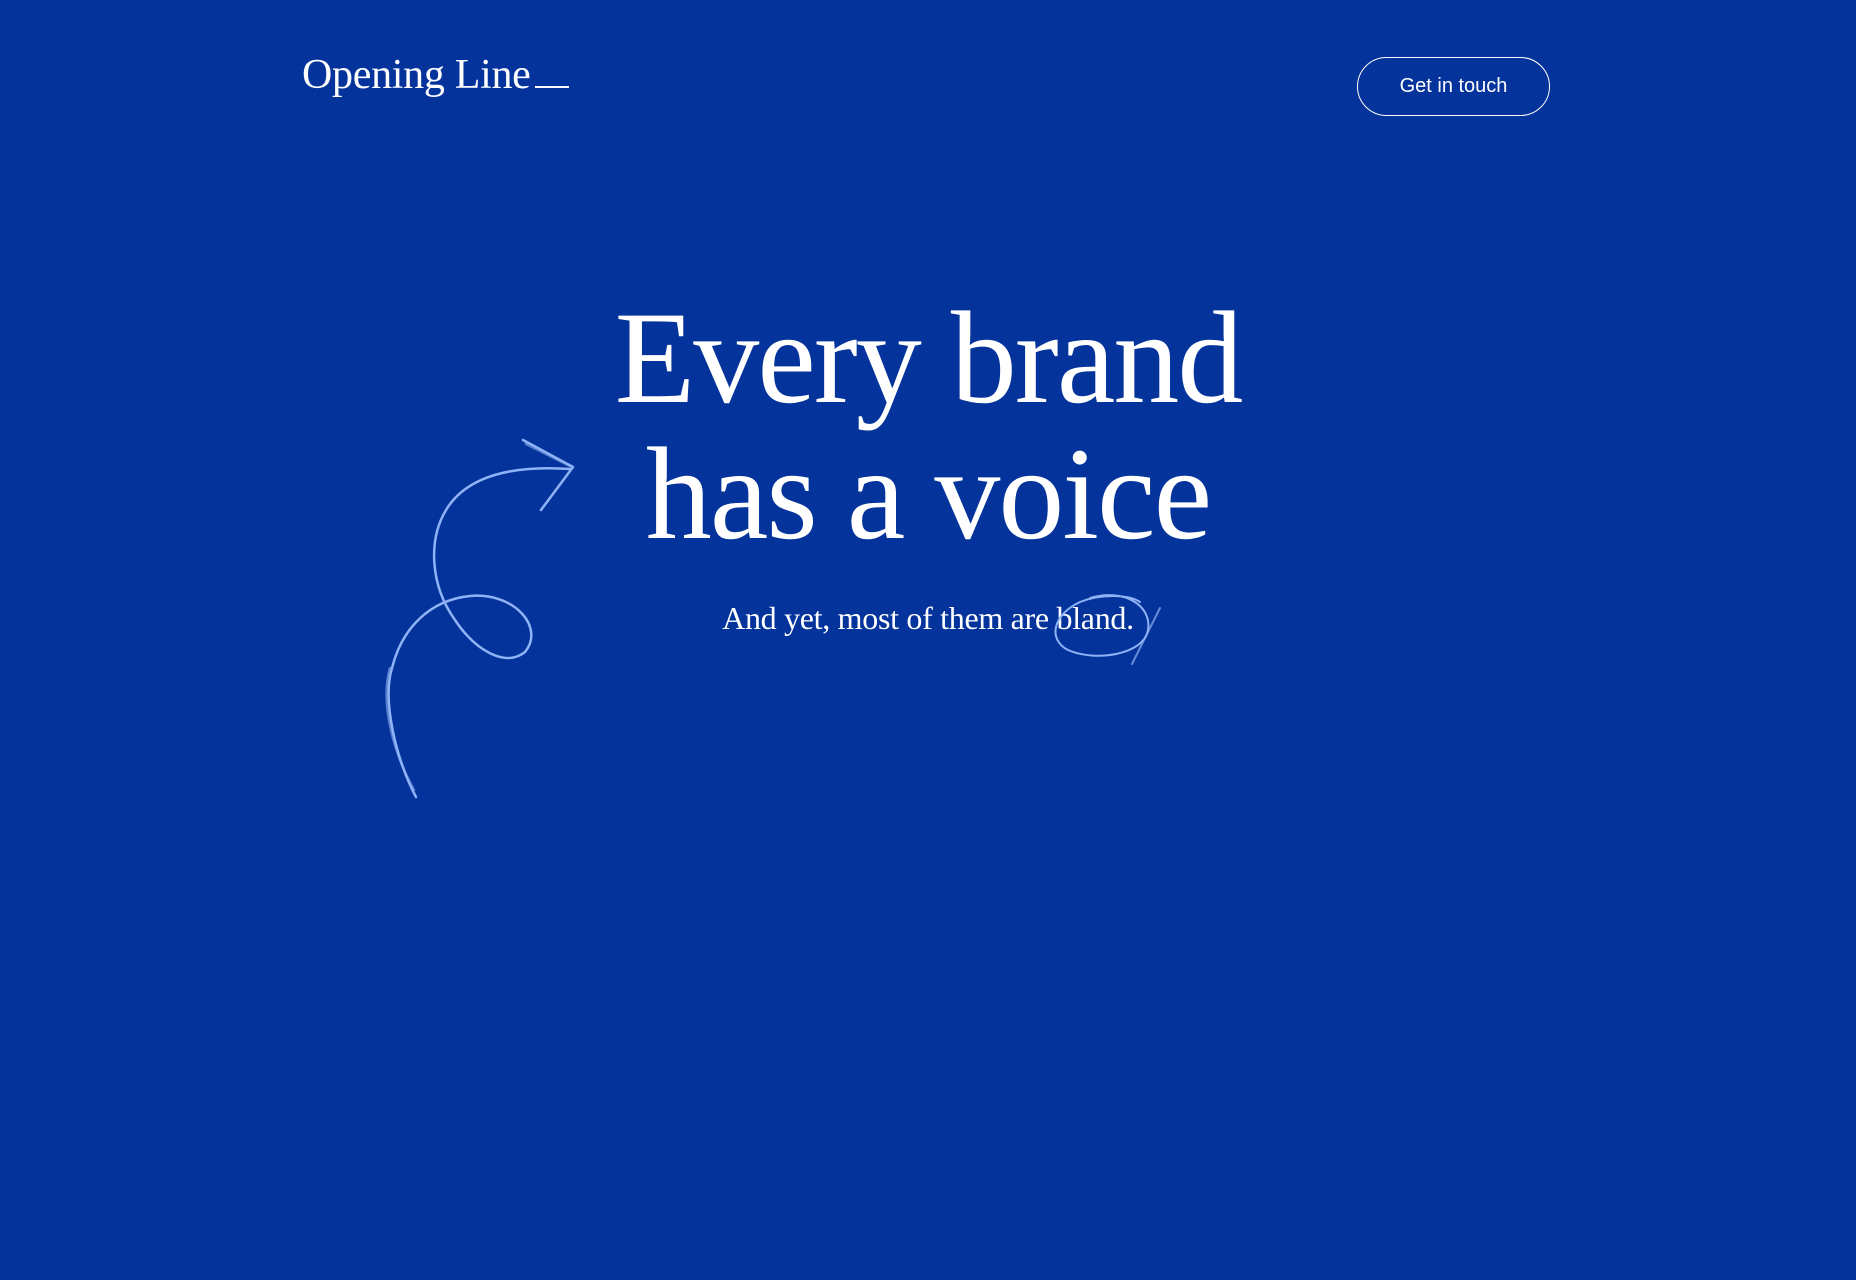 The height and width of the screenshot is (1280, 1856). I want to click on hero-subheadline: And yet, most of them are bland., so click(928, 618).